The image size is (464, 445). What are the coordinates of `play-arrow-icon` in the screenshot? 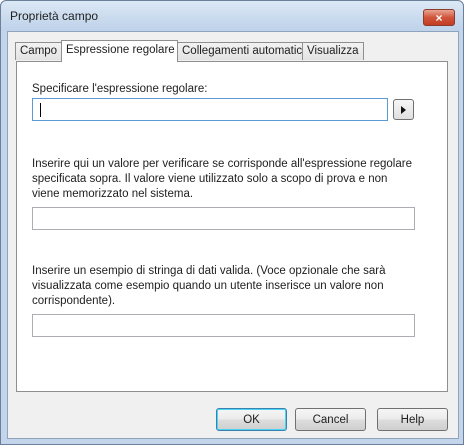 It's located at (403, 109).